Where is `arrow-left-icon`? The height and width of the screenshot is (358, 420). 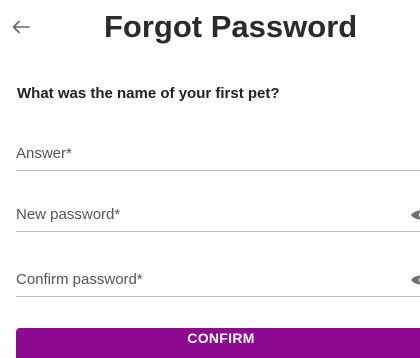
arrow-left-icon is located at coordinates (21, 27).